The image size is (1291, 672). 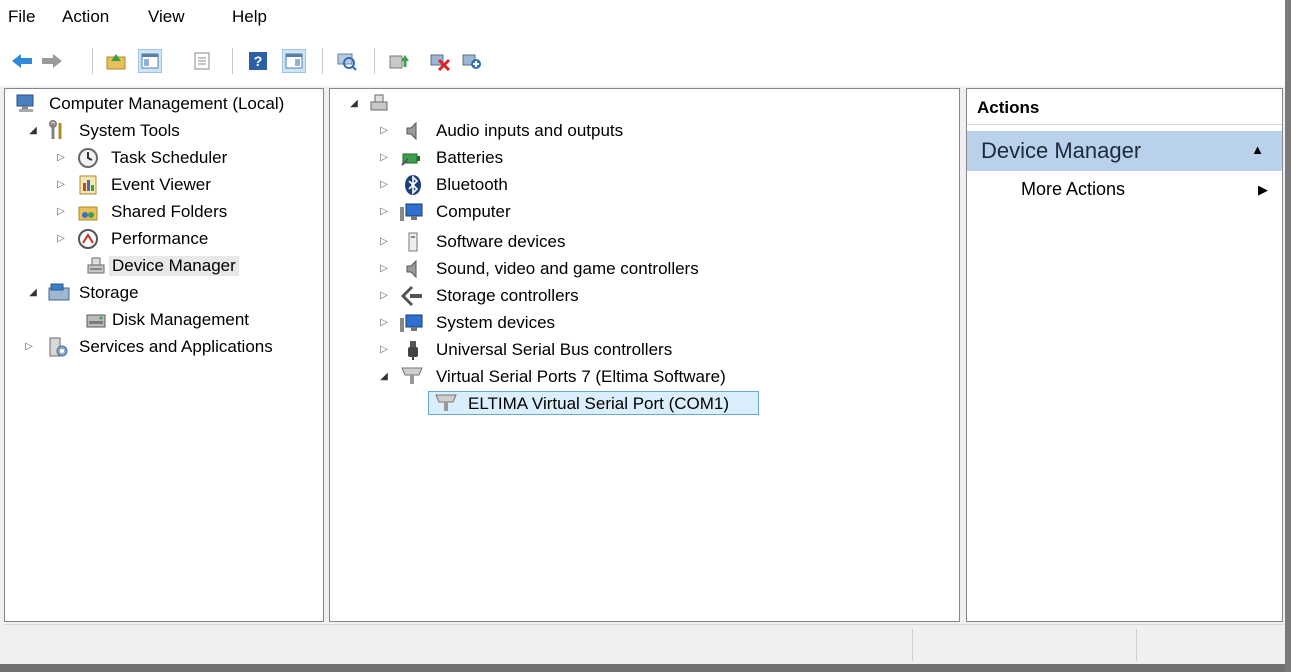 What do you see at coordinates (346, 61) in the screenshot?
I see `scan-hardware-icon` at bounding box center [346, 61].